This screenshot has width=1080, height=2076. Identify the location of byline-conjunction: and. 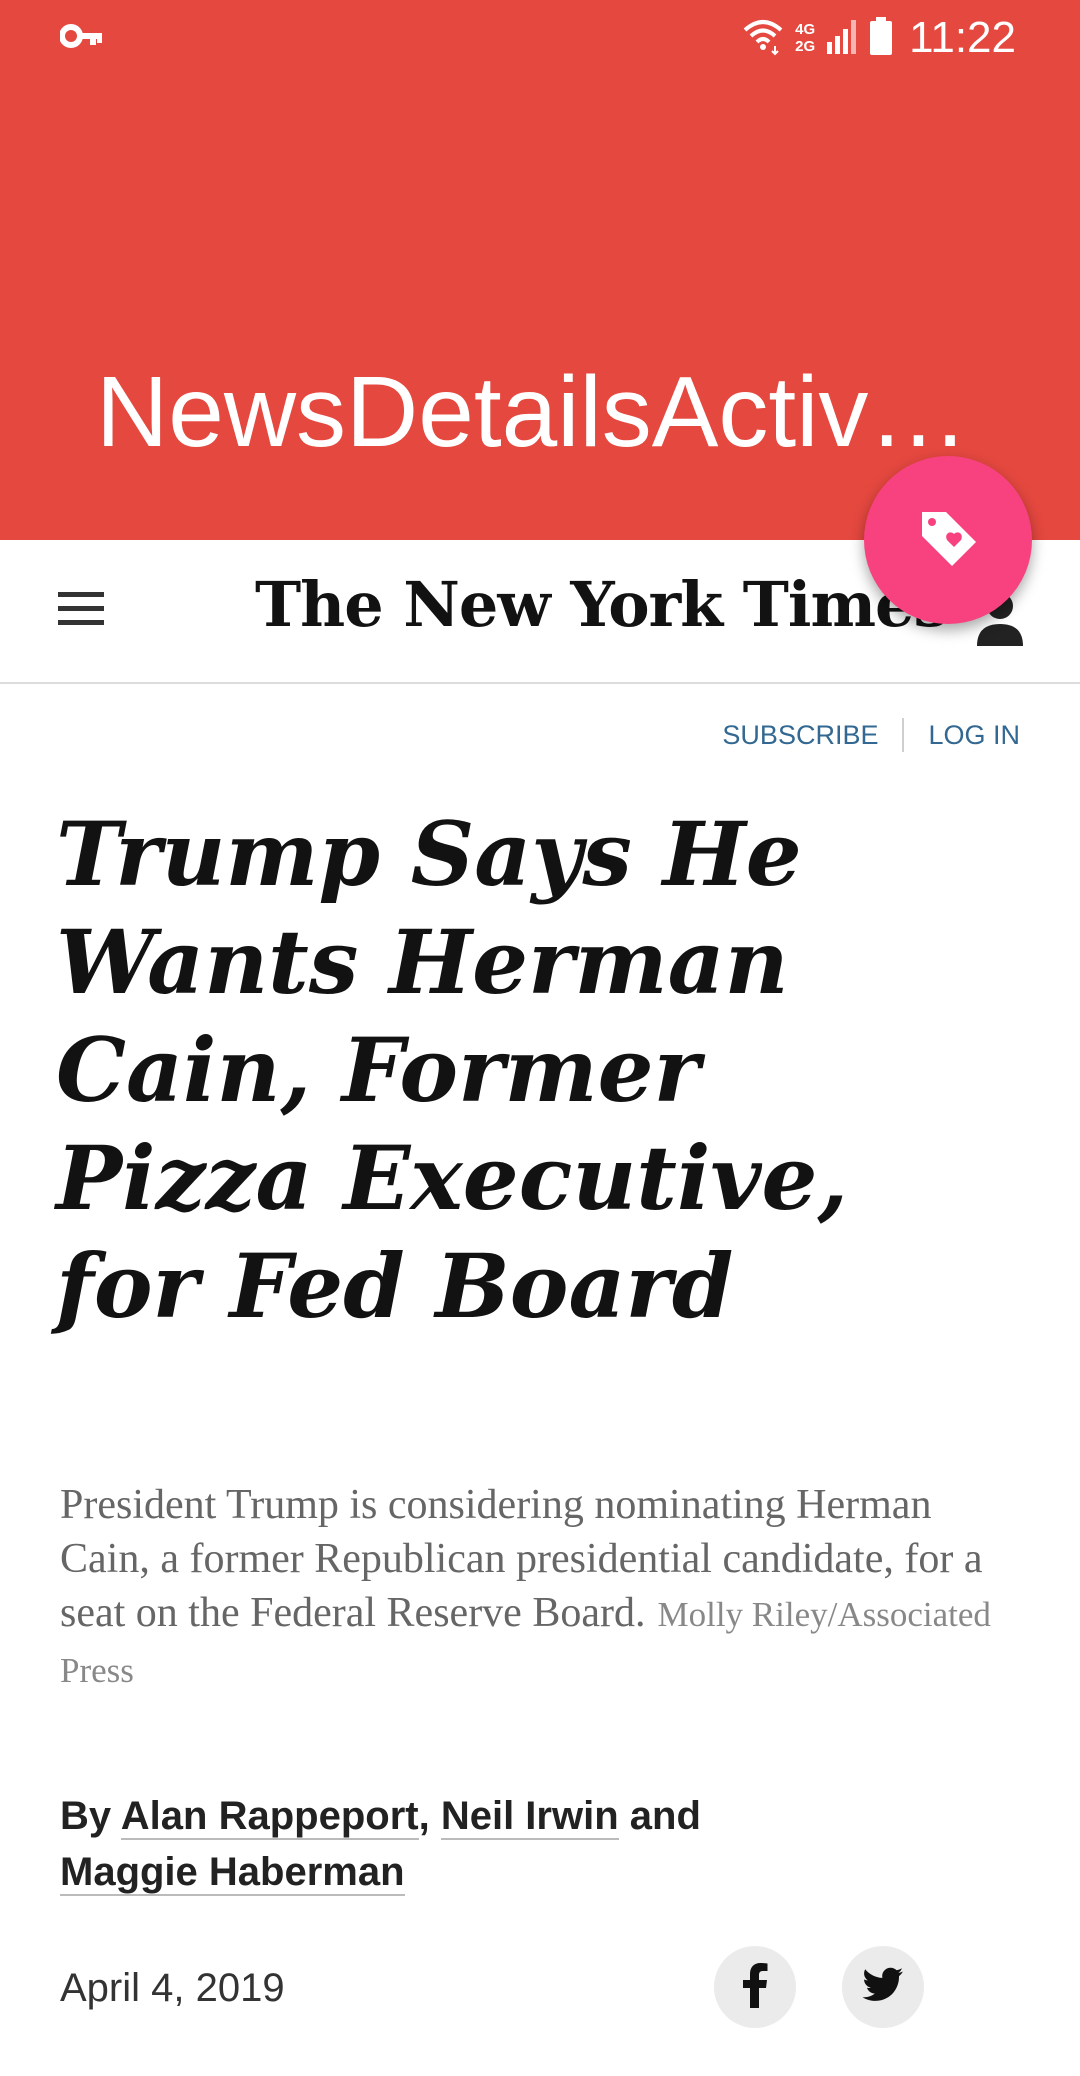
(665, 1816).